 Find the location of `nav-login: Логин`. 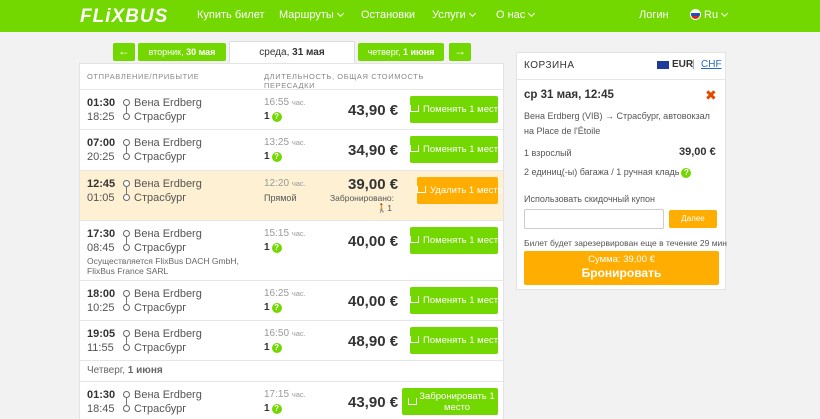

nav-login: Логин is located at coordinates (654, 15).